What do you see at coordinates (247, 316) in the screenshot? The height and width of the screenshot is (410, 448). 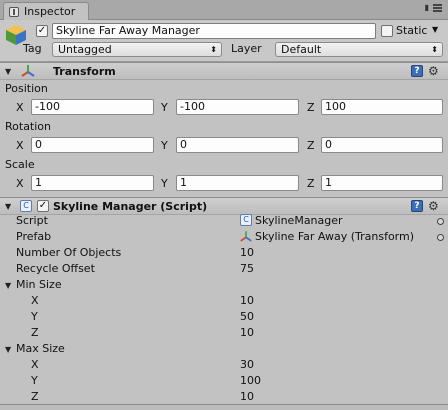 I see `min-size-y-field: 50` at bounding box center [247, 316].